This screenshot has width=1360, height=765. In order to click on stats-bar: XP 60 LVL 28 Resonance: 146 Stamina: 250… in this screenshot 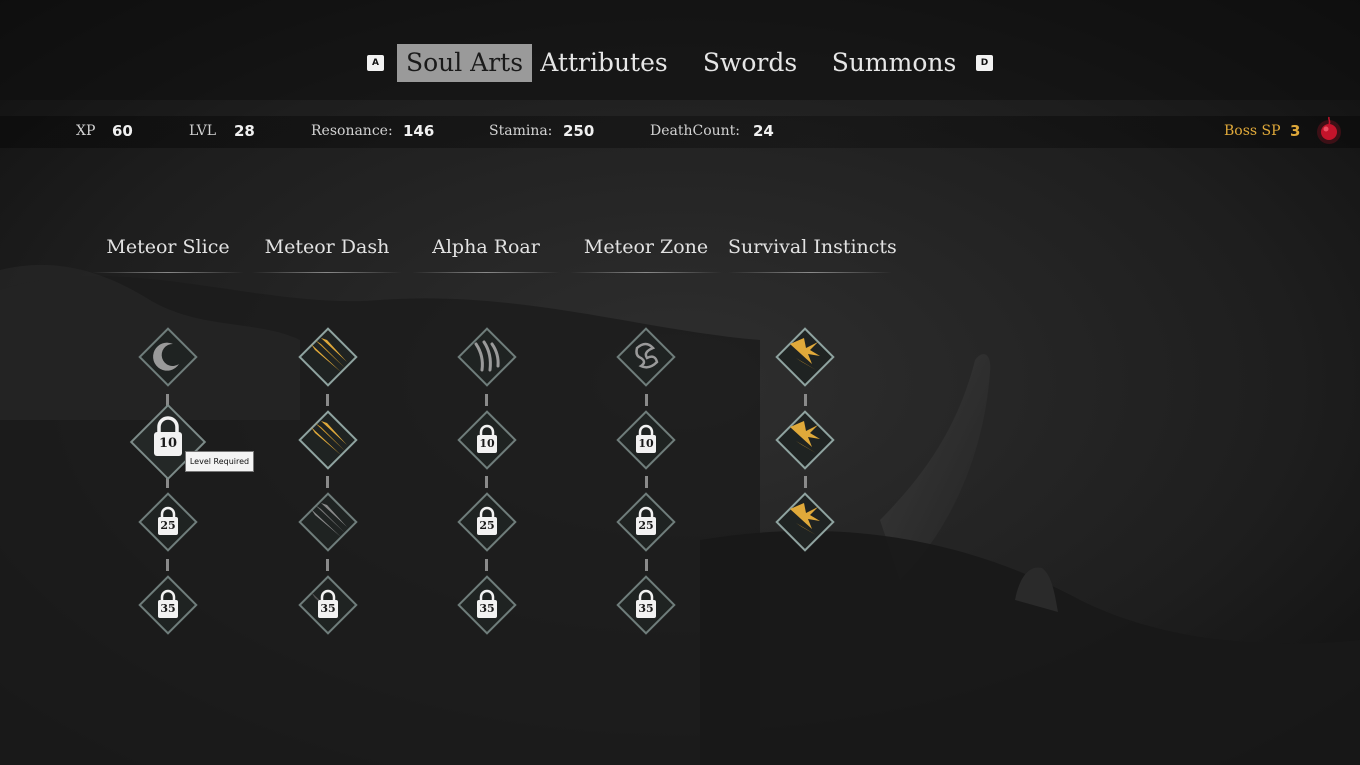, I will do `click(680, 132)`.